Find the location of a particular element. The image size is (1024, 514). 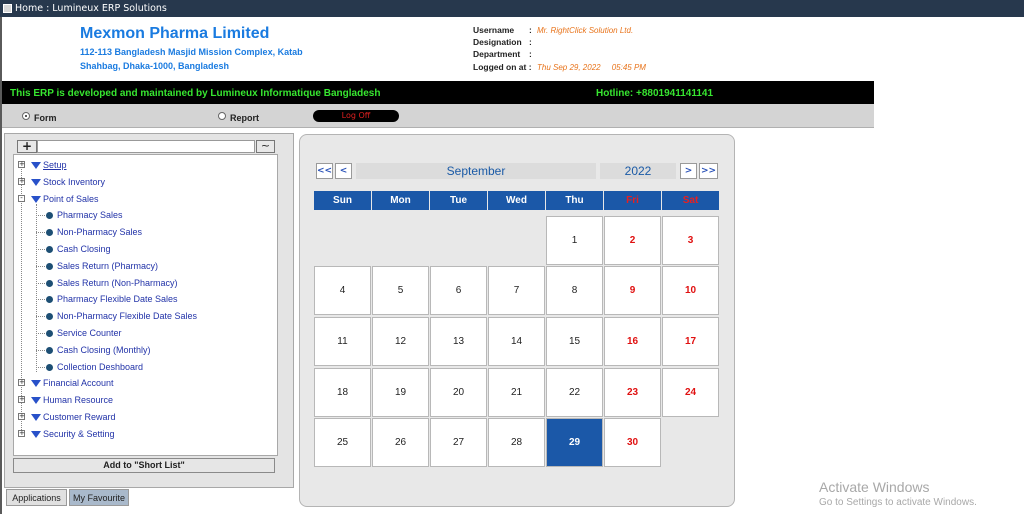

calendar-day-selected: 29 is located at coordinates (574, 442).